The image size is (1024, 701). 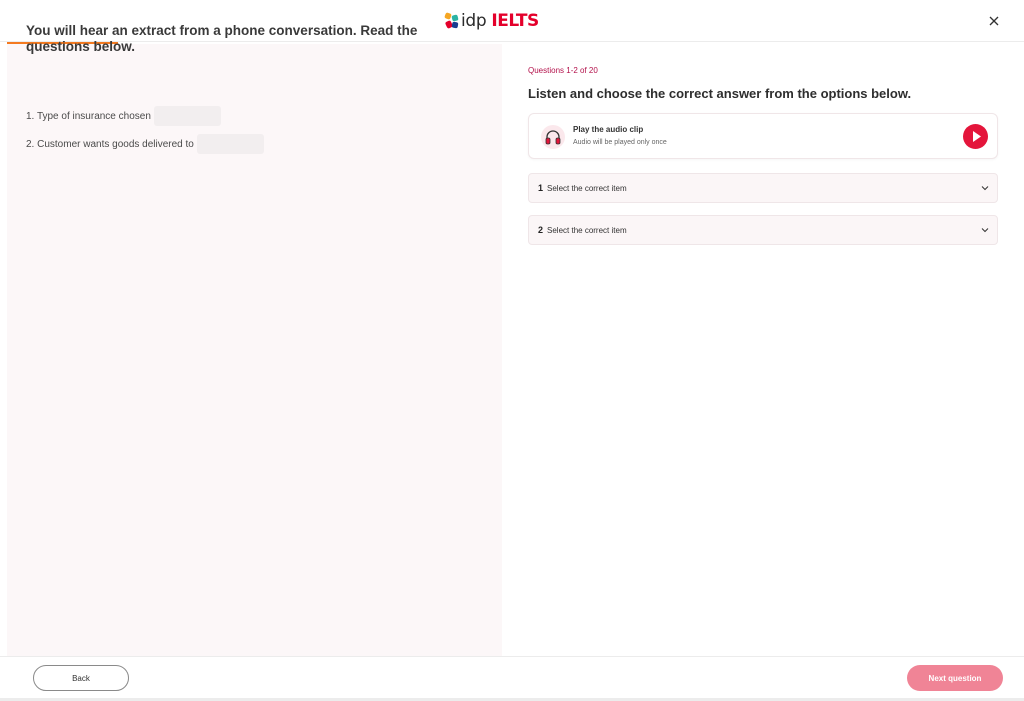 I want to click on question-line-2: 2. Customer wants goods delivered to, so click(x=145, y=144).